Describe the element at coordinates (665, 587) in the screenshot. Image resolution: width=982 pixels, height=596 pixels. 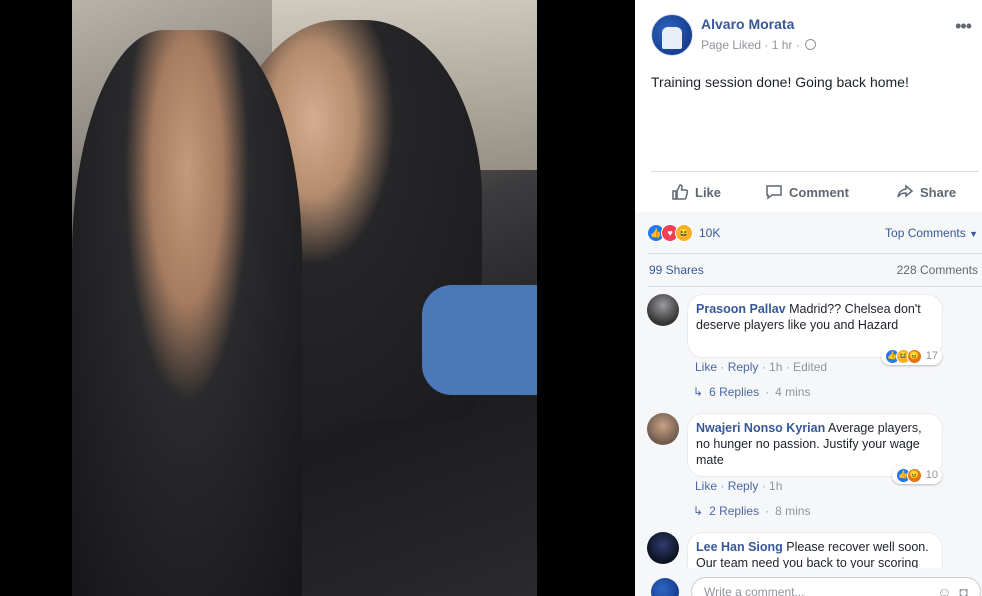
I see `my-avatar` at that location.